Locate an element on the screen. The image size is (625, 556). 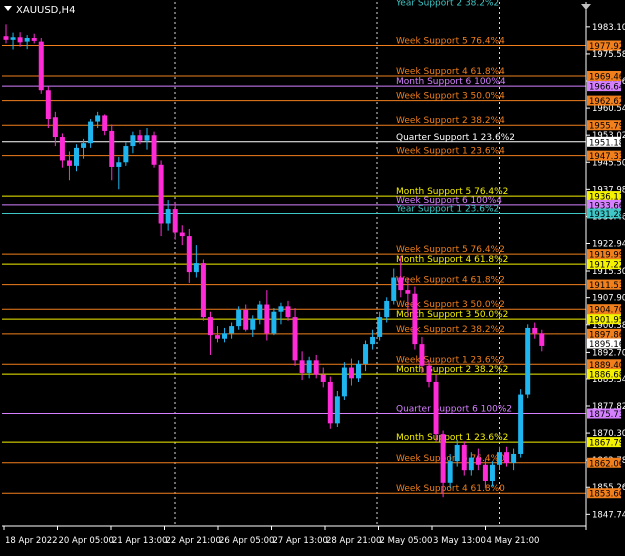
support-level-label: Month Support 2 38.2%2 is located at coordinates (452, 370).